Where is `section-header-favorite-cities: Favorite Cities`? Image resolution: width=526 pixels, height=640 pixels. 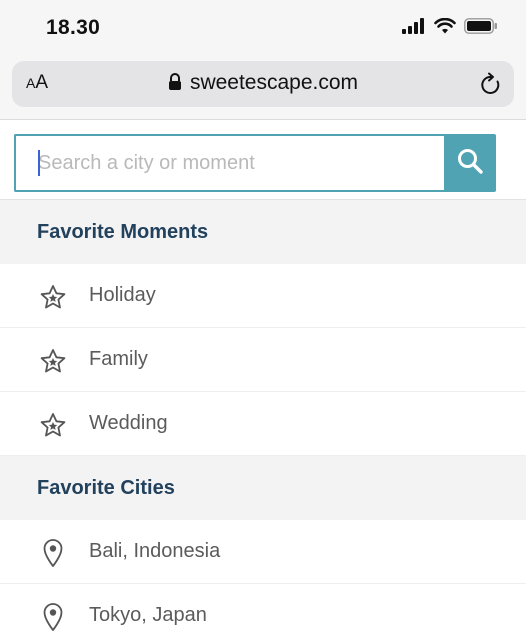 section-header-favorite-cities: Favorite Cities is located at coordinates (263, 488).